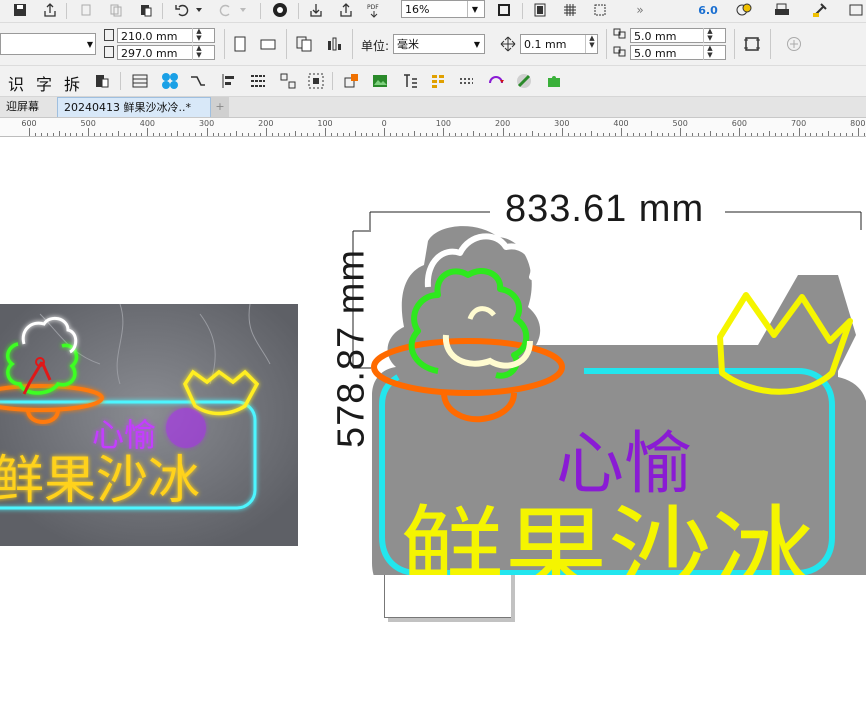  I want to click on page-width-spinner: ▲ ▼, so click(198, 35).